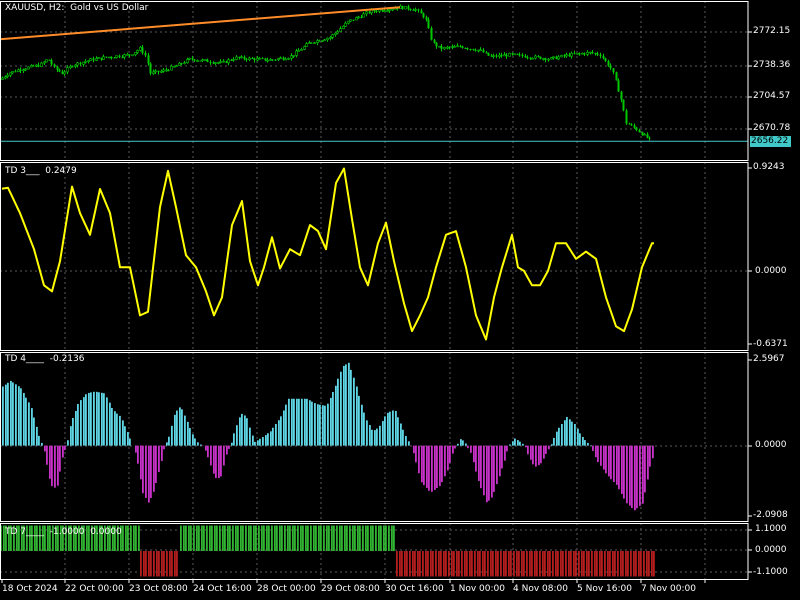  I want to click on td7-scale-label: 1.1000, so click(771, 529).